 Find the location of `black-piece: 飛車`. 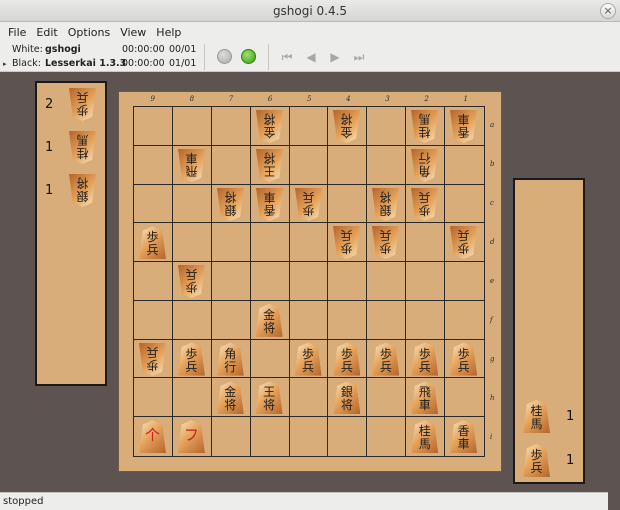

black-piece: 飛車 is located at coordinates (425, 398).